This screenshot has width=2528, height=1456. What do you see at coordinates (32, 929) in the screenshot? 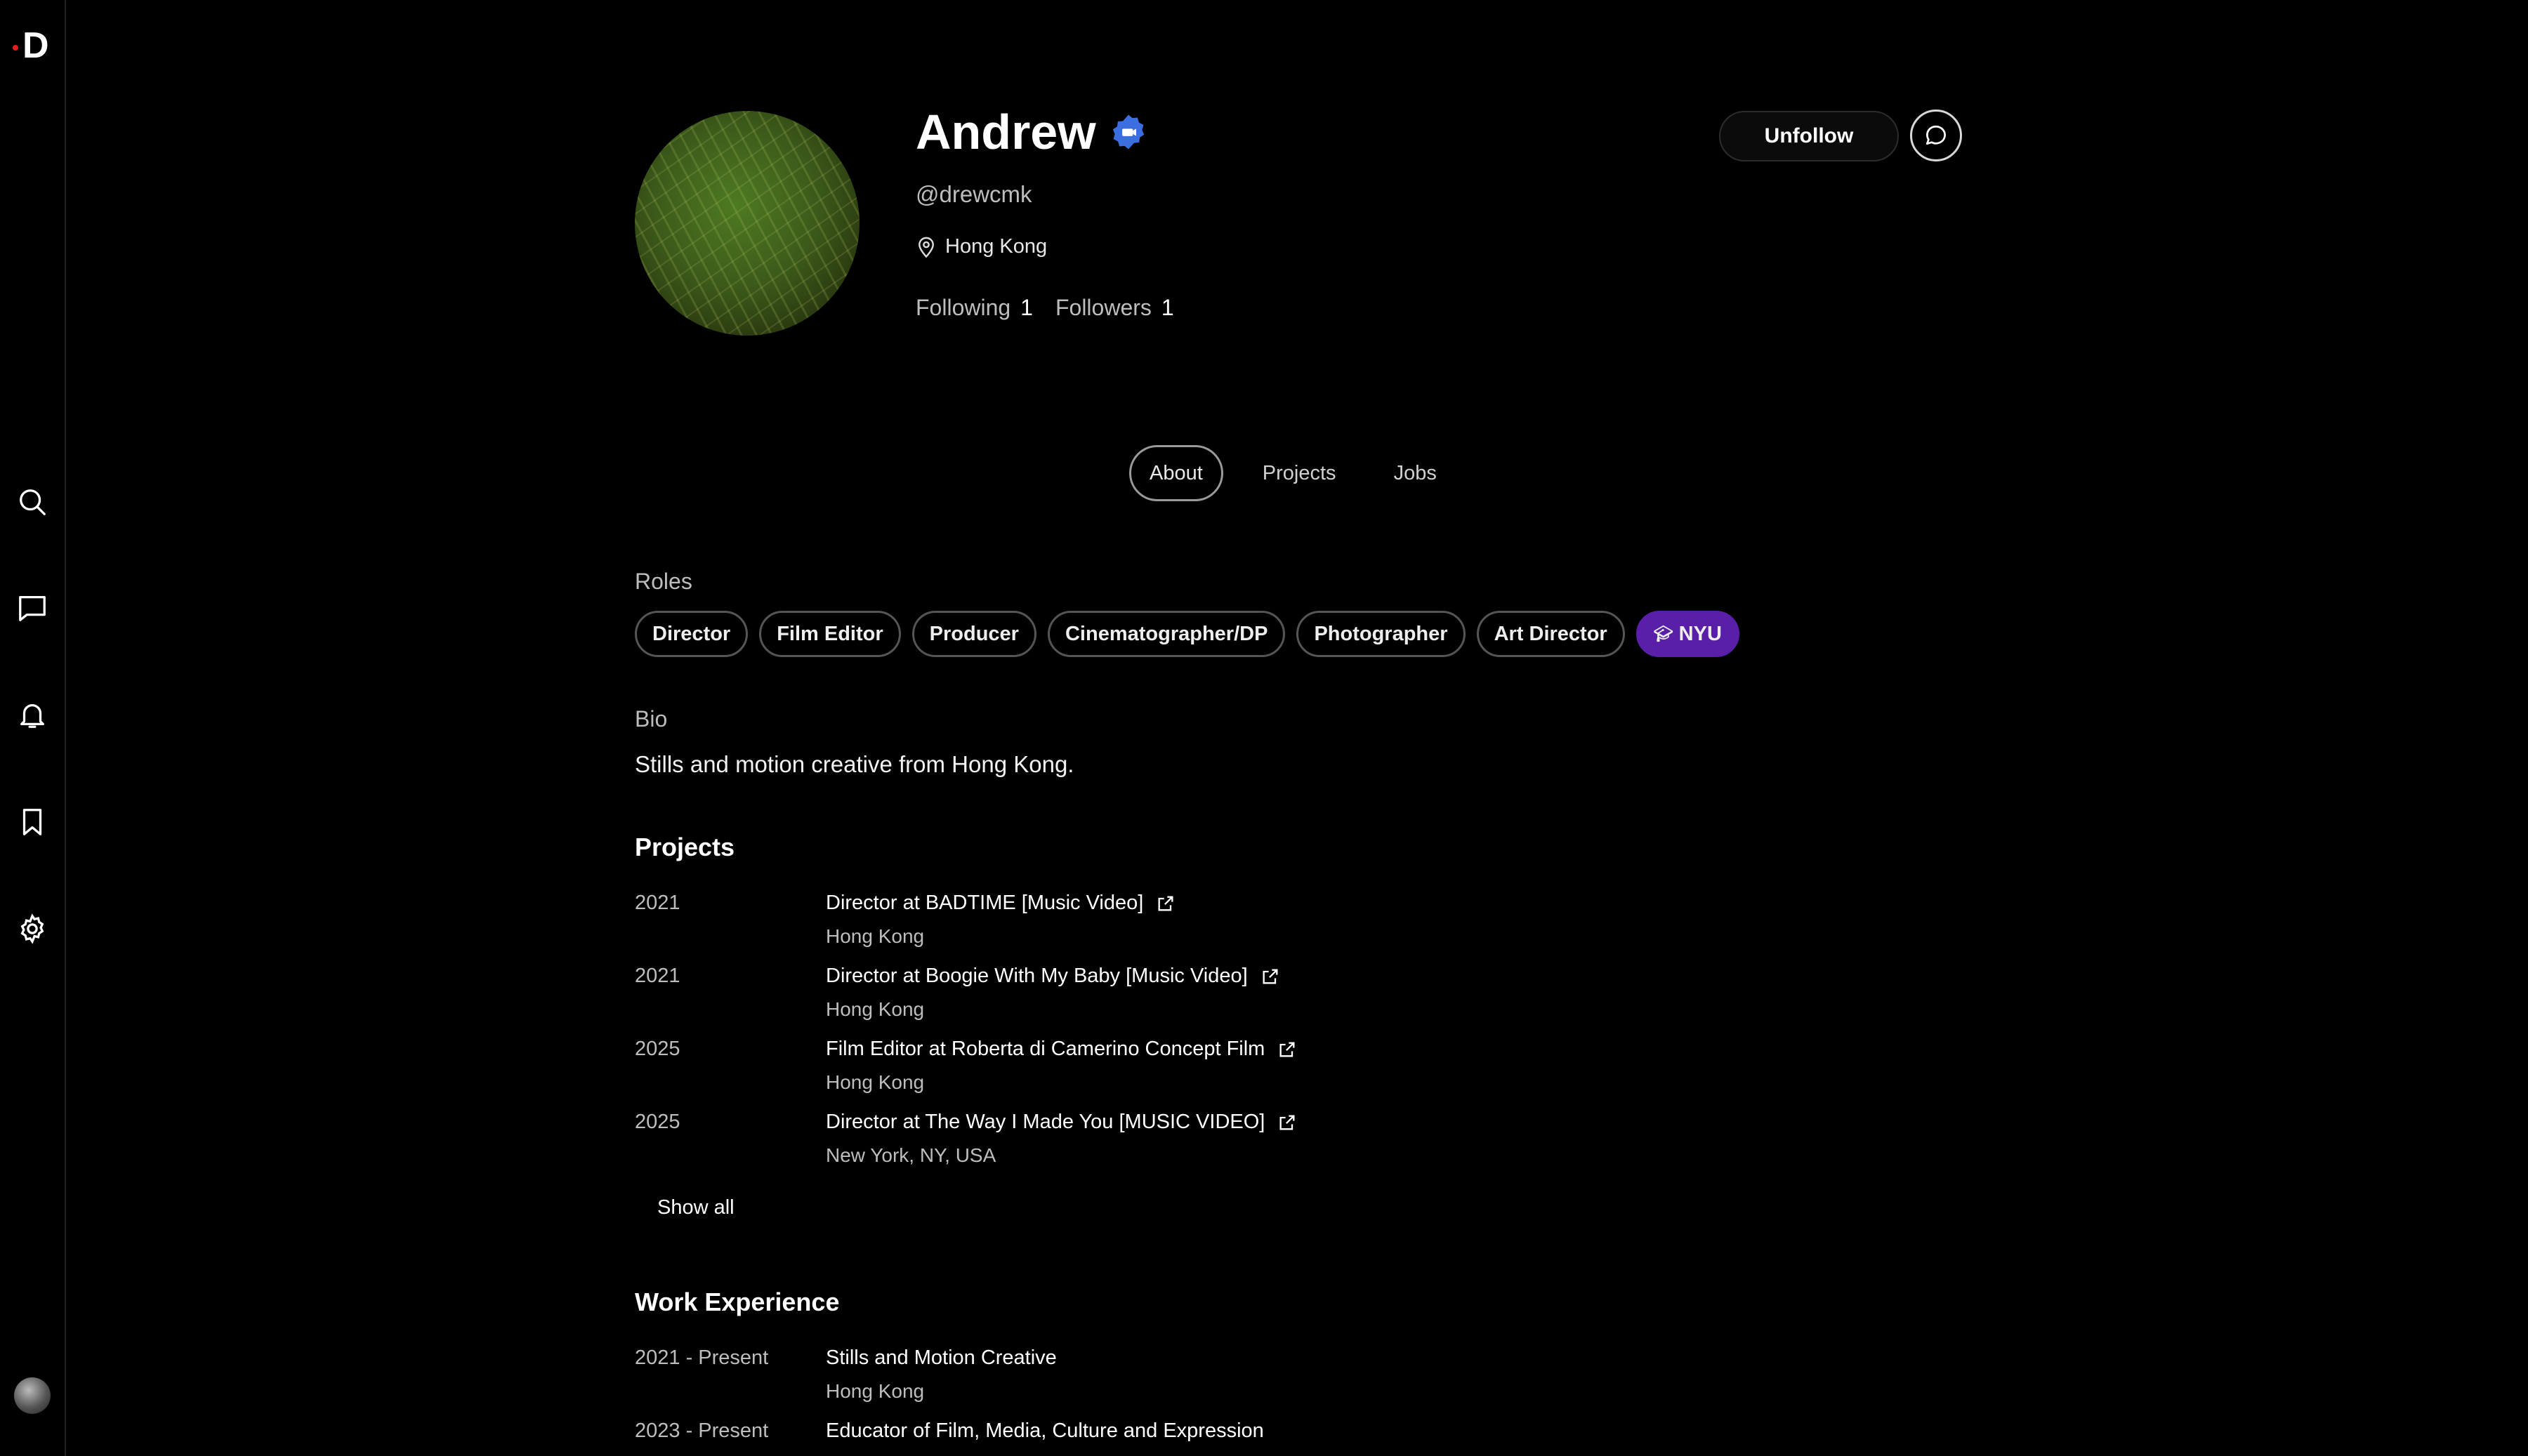
I see `settings-icon` at bounding box center [32, 929].